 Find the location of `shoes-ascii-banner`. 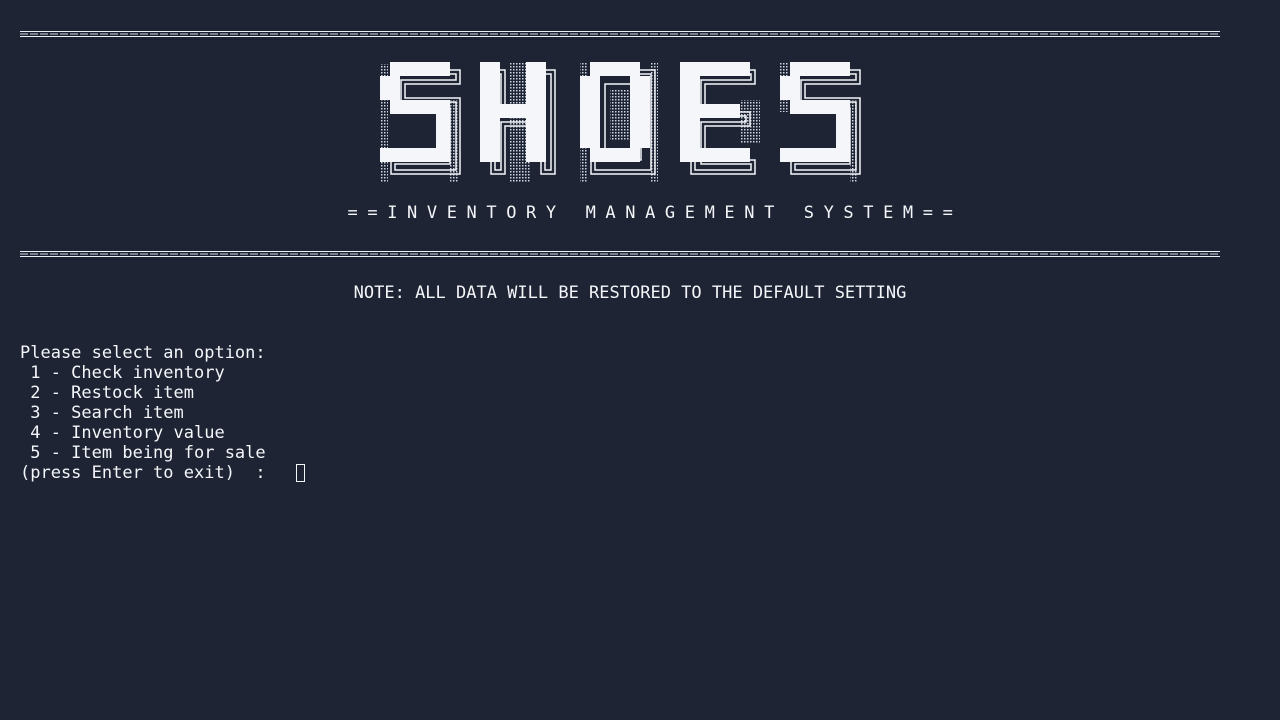

shoes-ascii-banner is located at coordinates (620, 122).